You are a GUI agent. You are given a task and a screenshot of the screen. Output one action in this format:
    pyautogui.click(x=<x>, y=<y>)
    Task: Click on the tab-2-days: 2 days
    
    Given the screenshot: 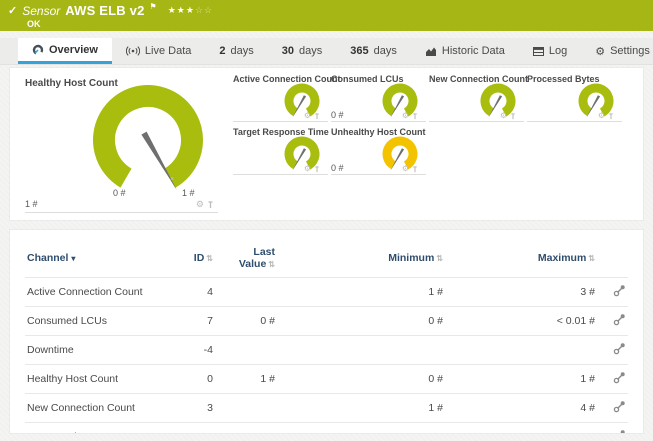 What is the action you would take?
    pyautogui.click(x=236, y=51)
    